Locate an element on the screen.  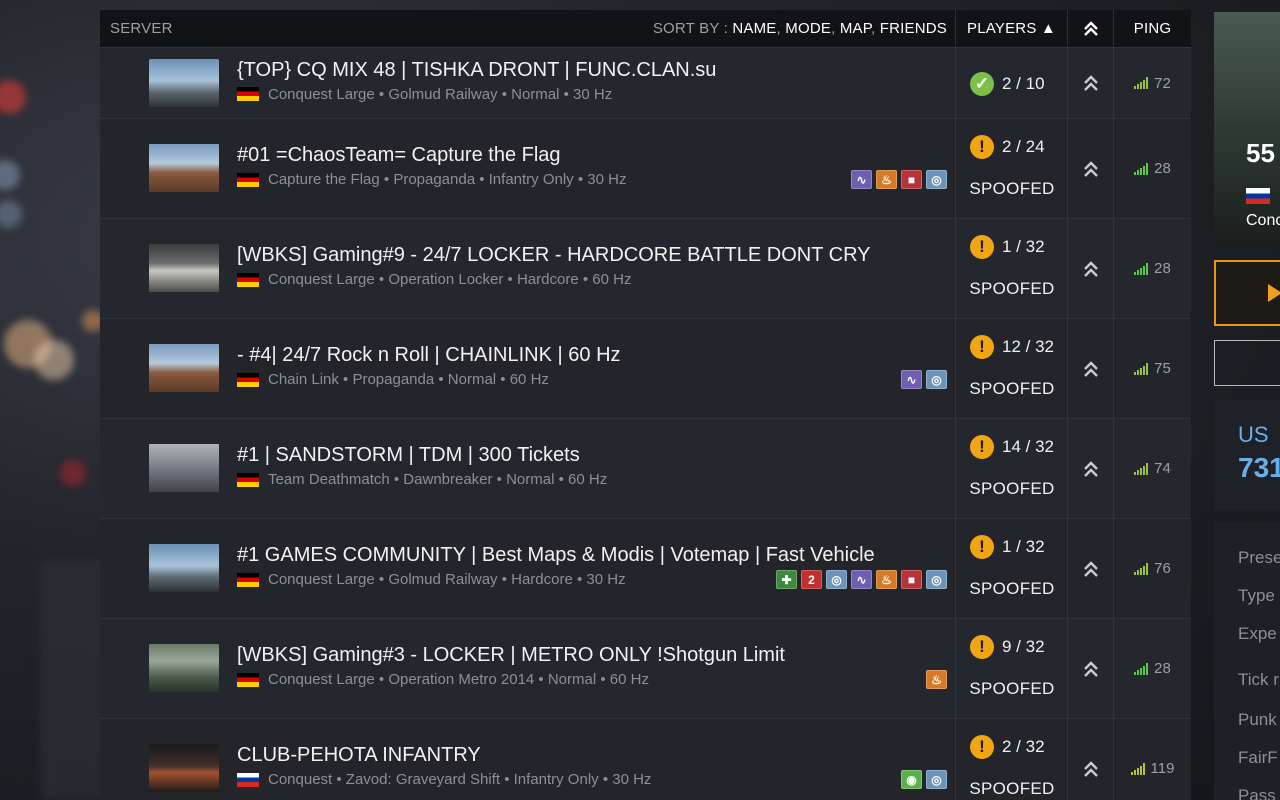
server-info-item: Pass is located at coordinates (1257, 793).